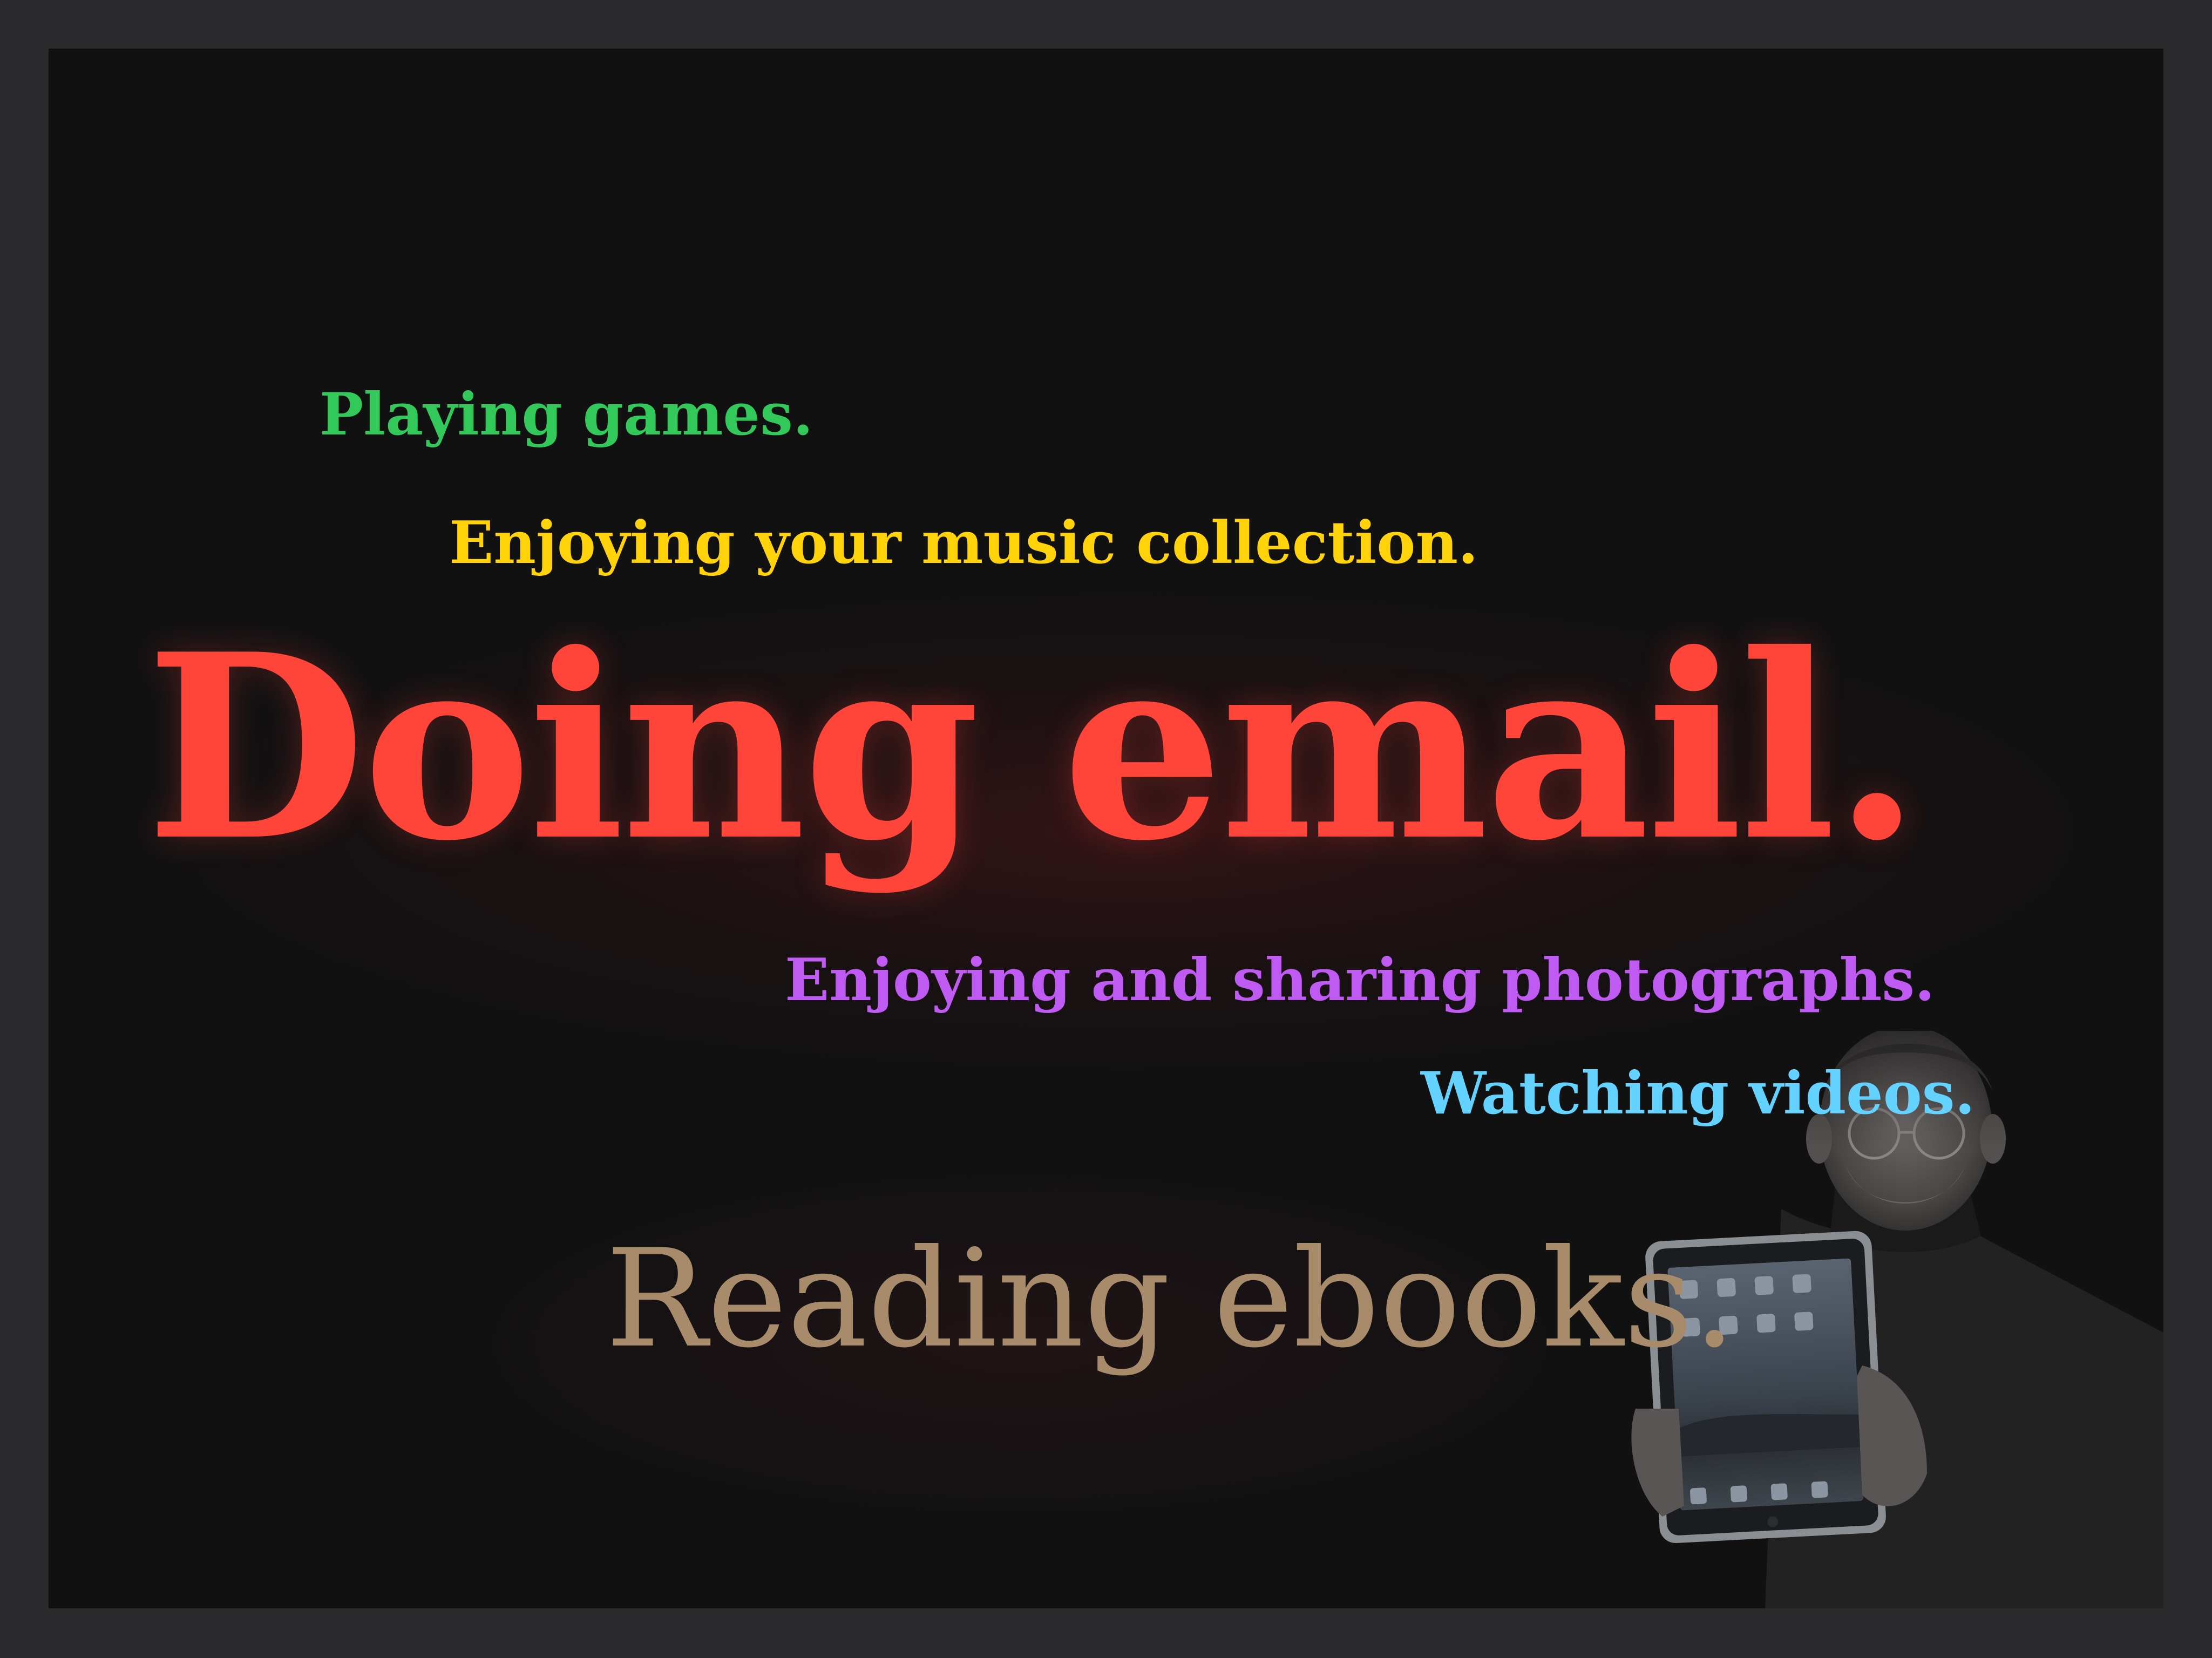 Image resolution: width=2212 pixels, height=1658 pixels. Describe the element at coordinates (1698, 1093) in the screenshot. I see `watching-videos-text: Watching videos.` at that location.